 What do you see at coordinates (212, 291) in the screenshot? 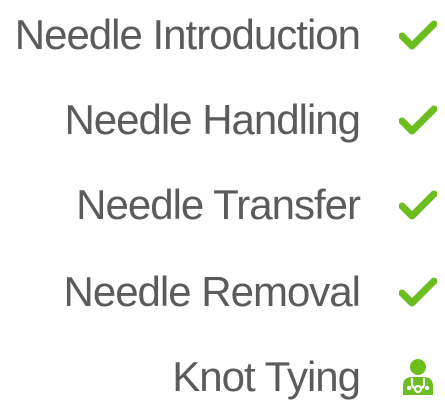
I see `task-label: Needle Removal` at bounding box center [212, 291].